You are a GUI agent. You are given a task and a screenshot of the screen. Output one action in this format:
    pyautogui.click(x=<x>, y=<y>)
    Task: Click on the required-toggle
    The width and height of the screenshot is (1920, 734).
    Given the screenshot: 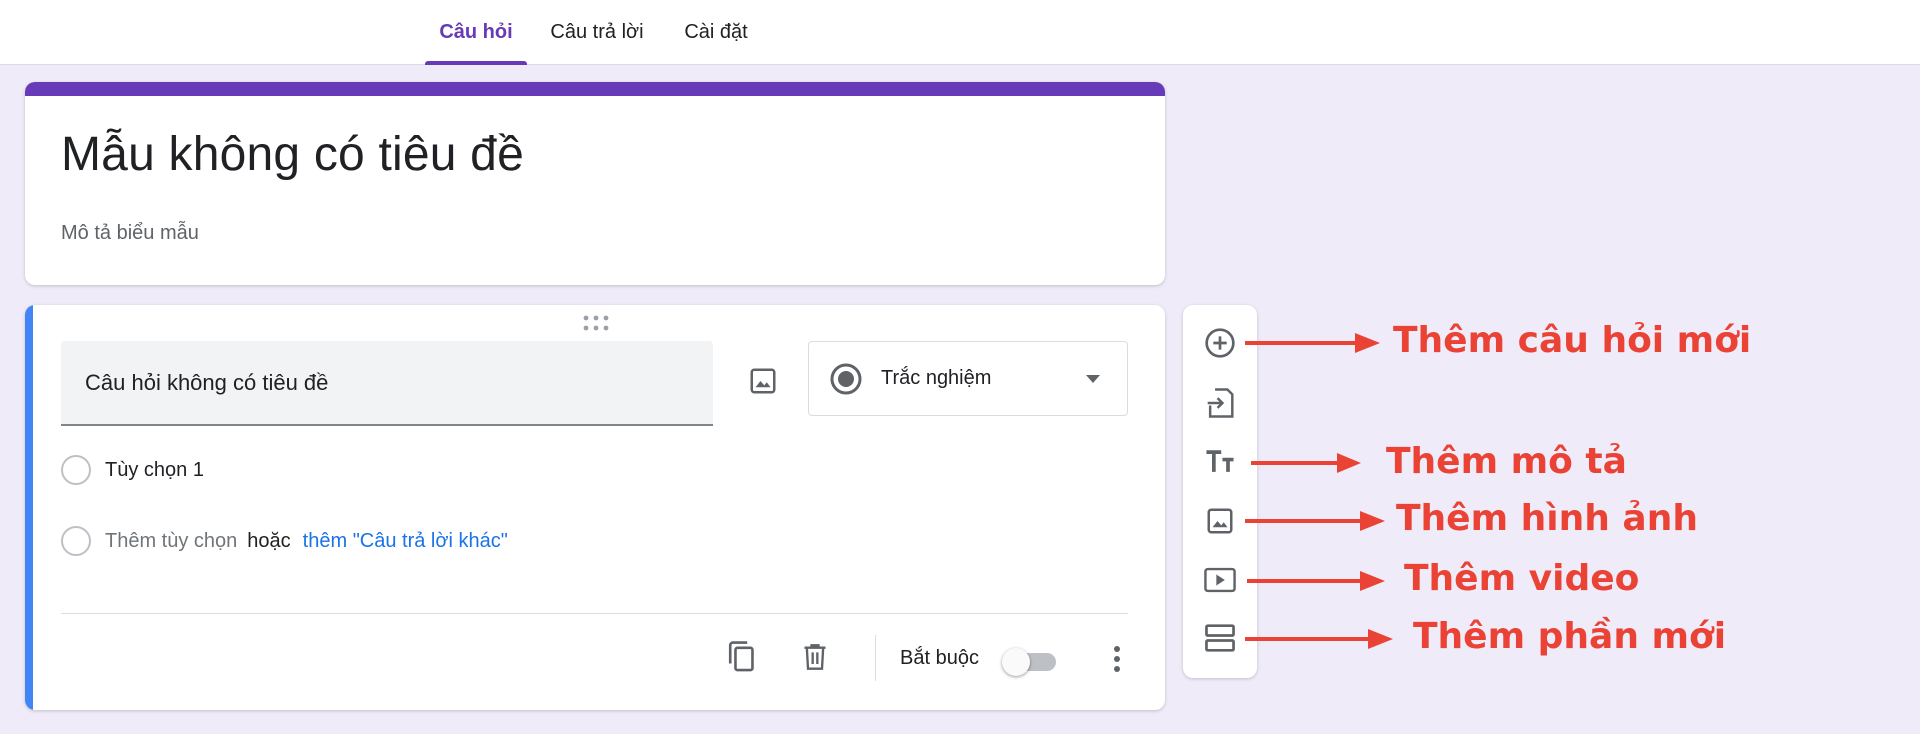 What is the action you would take?
    pyautogui.click(x=1030, y=662)
    